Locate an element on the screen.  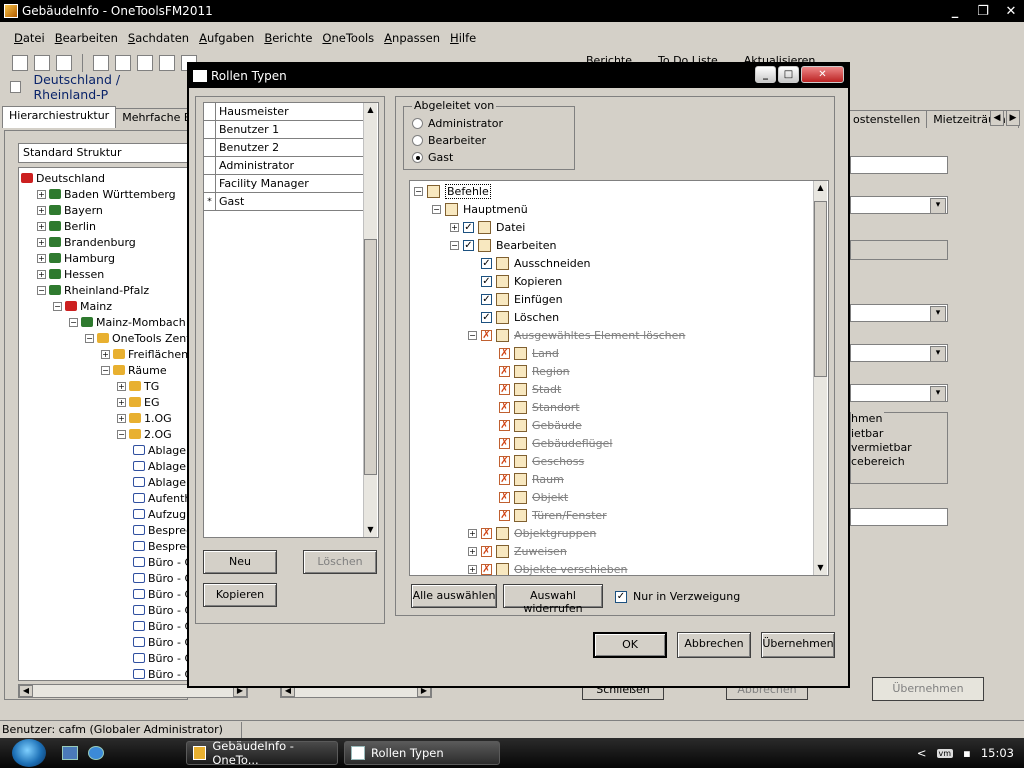
tree-node: + Brandenburg is located at coordinates (86, 242).